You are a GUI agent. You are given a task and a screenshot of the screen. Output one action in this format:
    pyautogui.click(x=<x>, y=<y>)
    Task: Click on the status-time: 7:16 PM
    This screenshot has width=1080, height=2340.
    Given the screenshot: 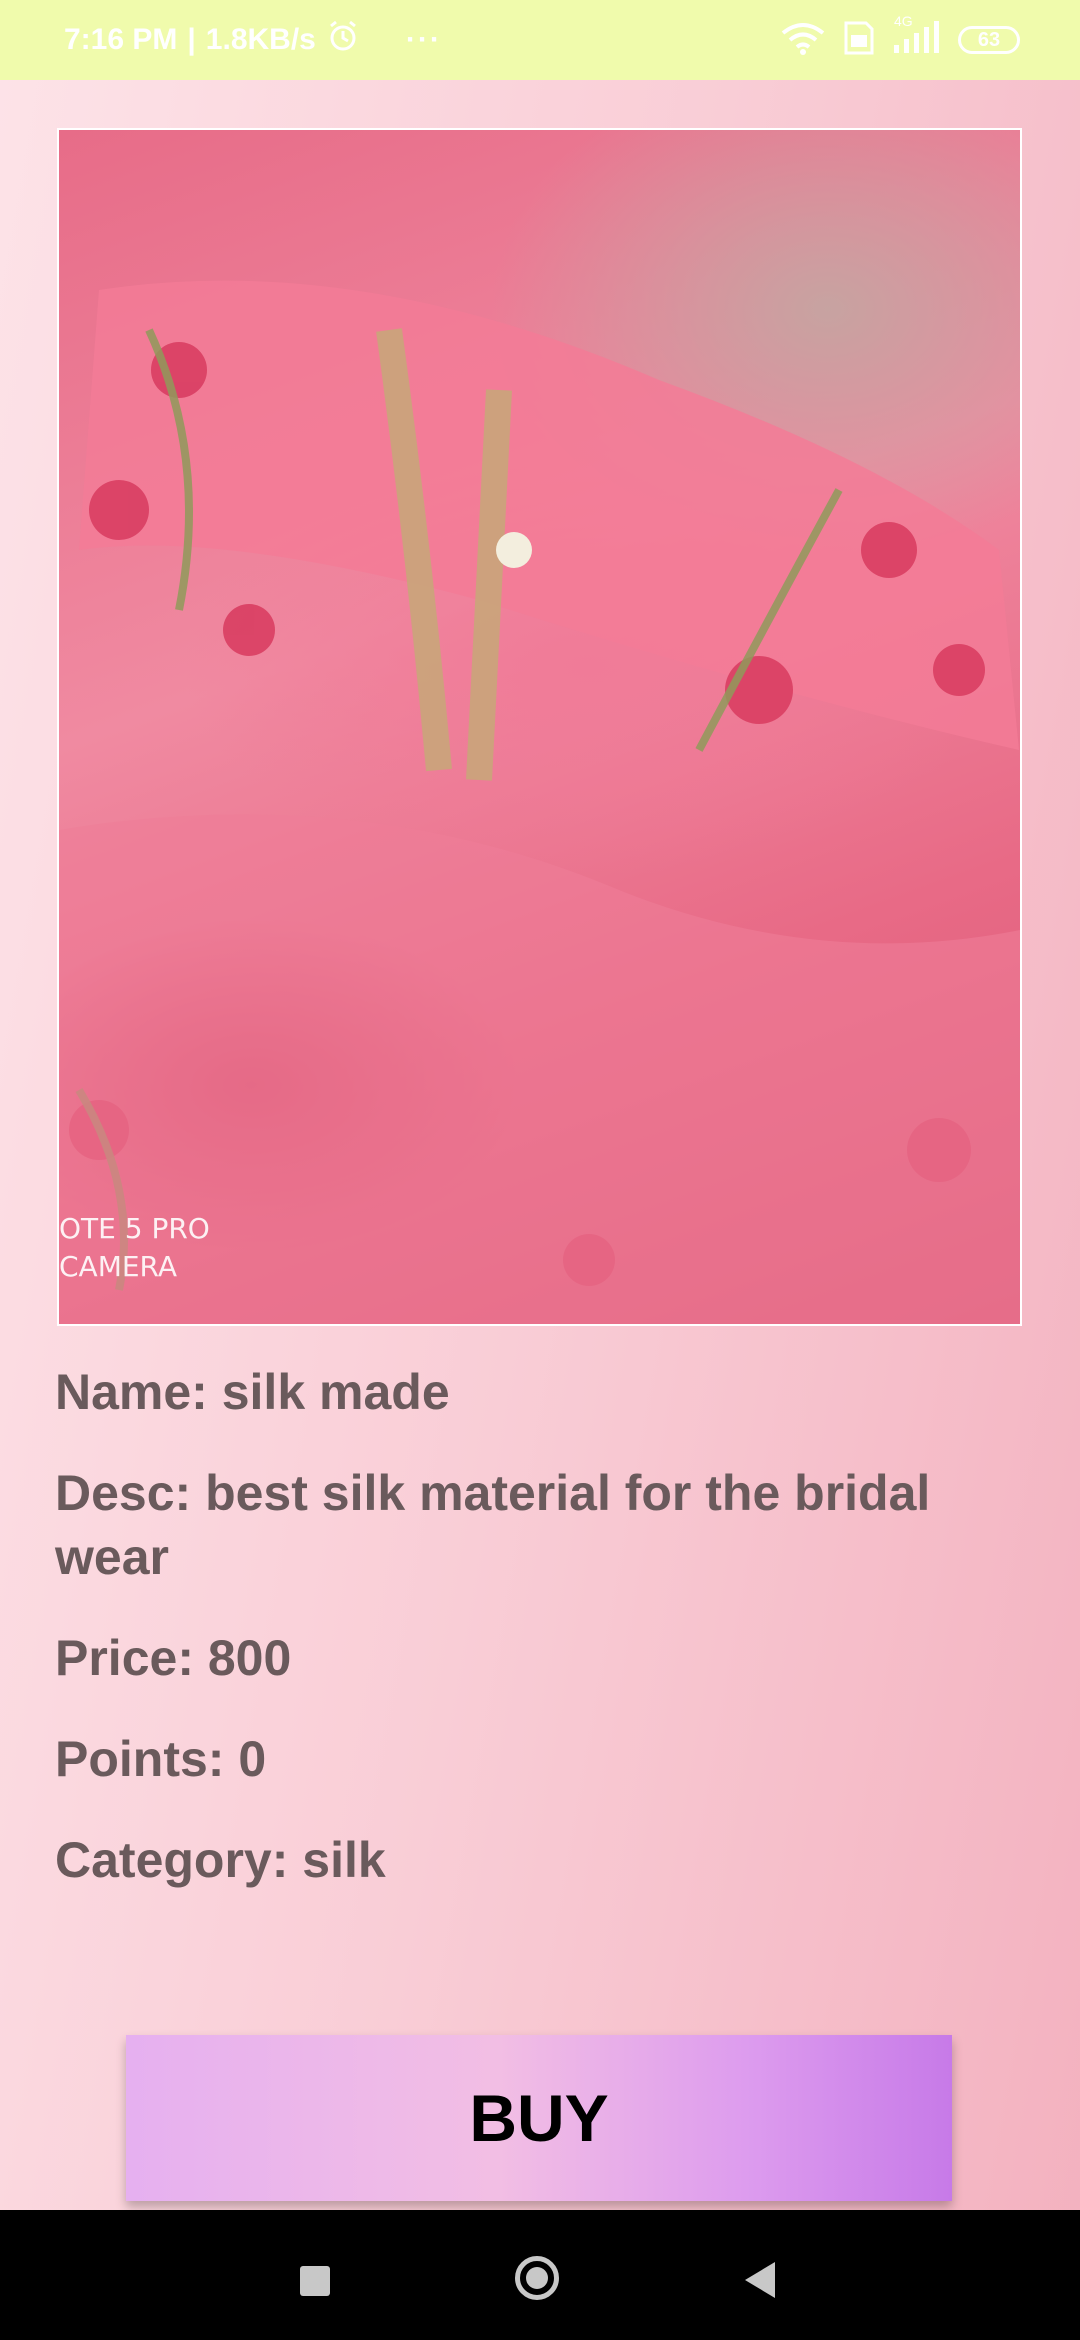 What is the action you would take?
    pyautogui.click(x=121, y=39)
    